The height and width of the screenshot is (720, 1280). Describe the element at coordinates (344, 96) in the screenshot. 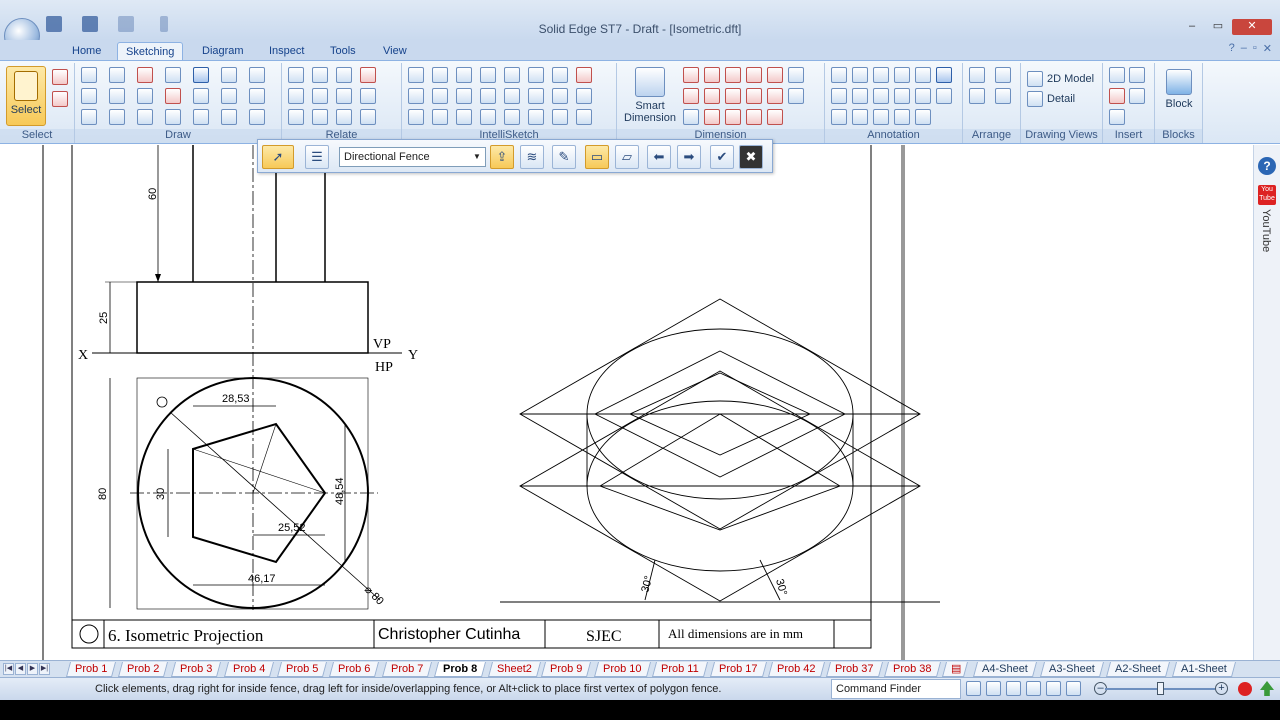

I see `perpendicular-icon` at that location.